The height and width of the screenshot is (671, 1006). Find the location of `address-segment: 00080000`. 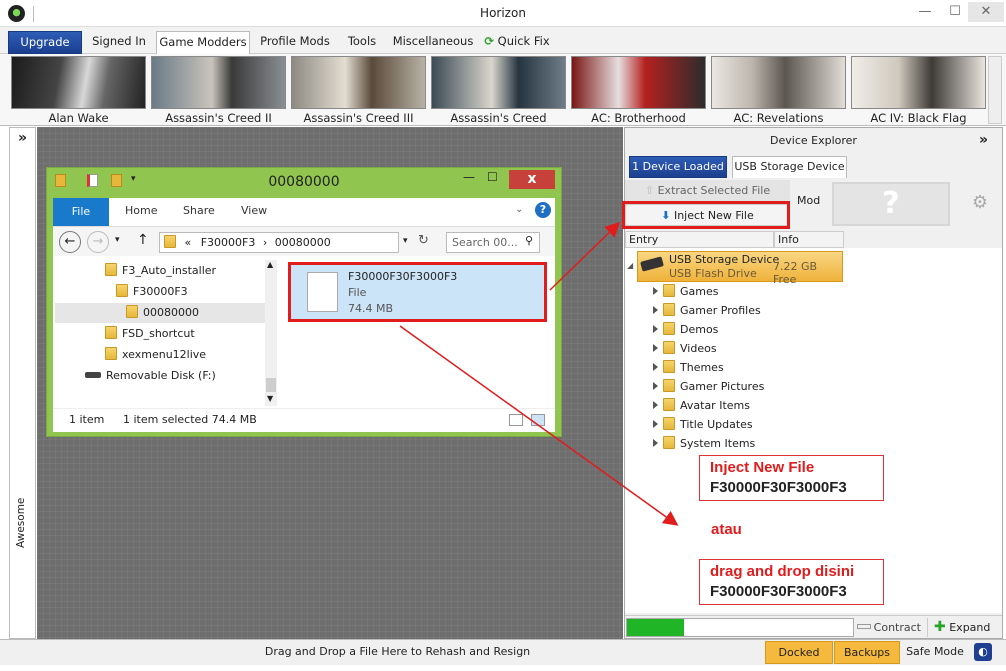

address-segment: 00080000 is located at coordinates (303, 242).